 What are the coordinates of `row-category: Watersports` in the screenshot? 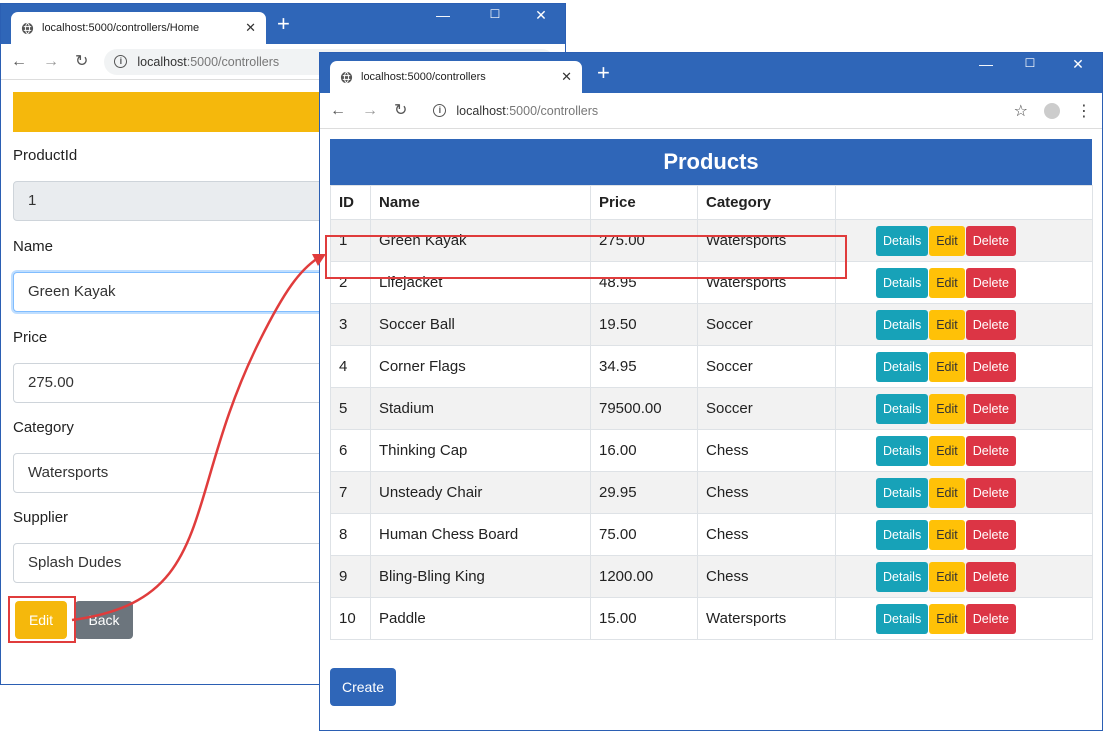 It's located at (766, 618).